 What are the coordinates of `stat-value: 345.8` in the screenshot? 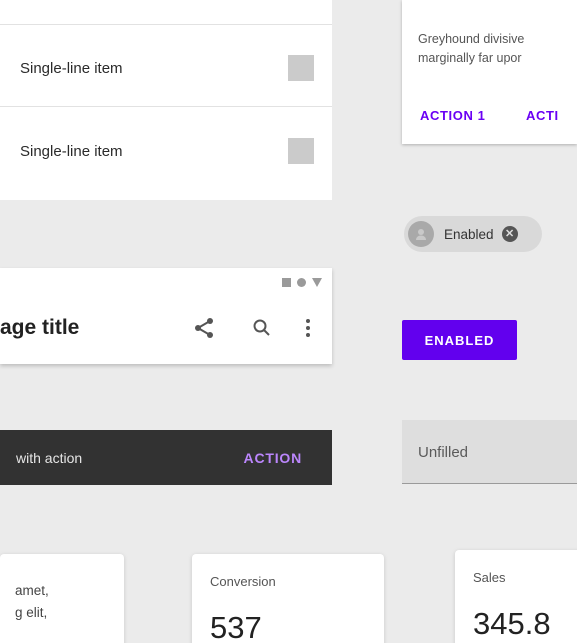 It's located at (512, 623).